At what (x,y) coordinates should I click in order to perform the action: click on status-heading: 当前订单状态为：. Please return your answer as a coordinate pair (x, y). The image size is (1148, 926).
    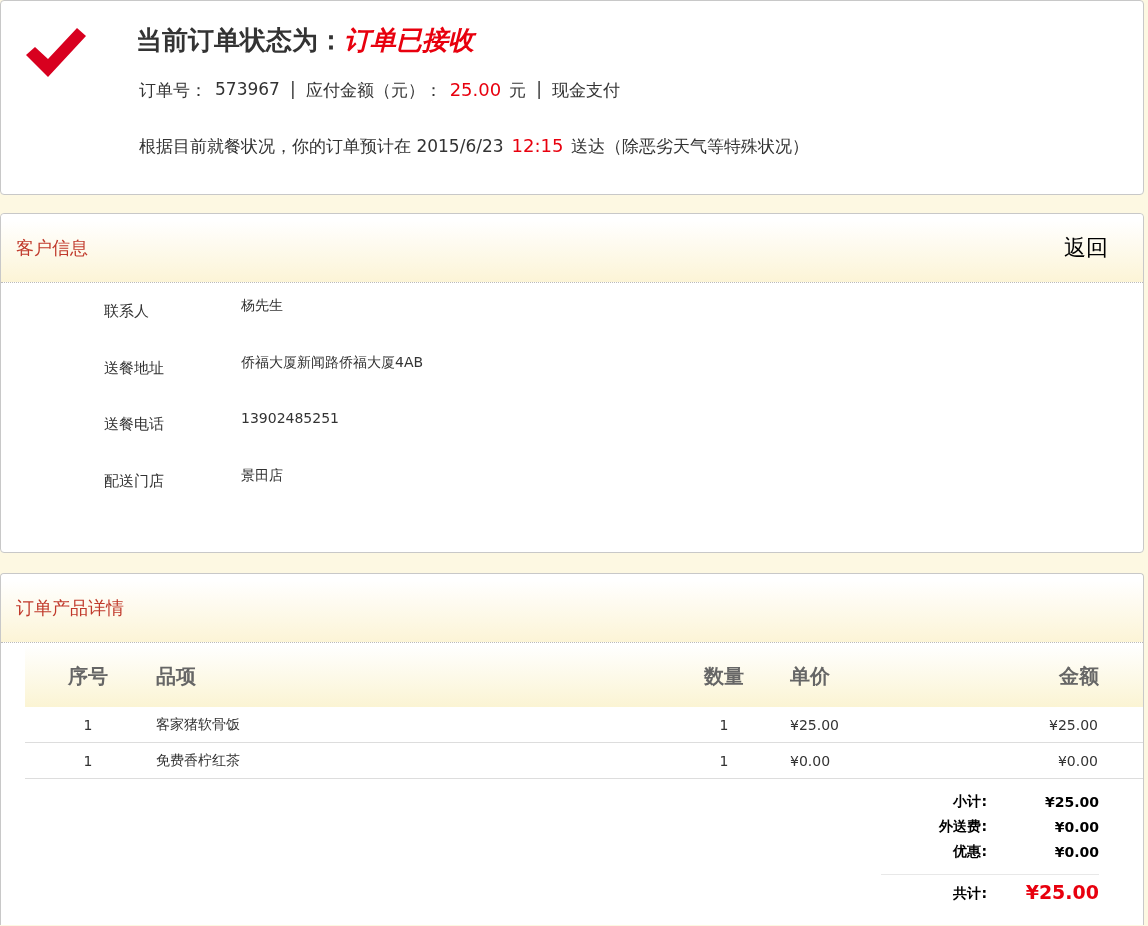
    Looking at the image, I should click on (240, 40).